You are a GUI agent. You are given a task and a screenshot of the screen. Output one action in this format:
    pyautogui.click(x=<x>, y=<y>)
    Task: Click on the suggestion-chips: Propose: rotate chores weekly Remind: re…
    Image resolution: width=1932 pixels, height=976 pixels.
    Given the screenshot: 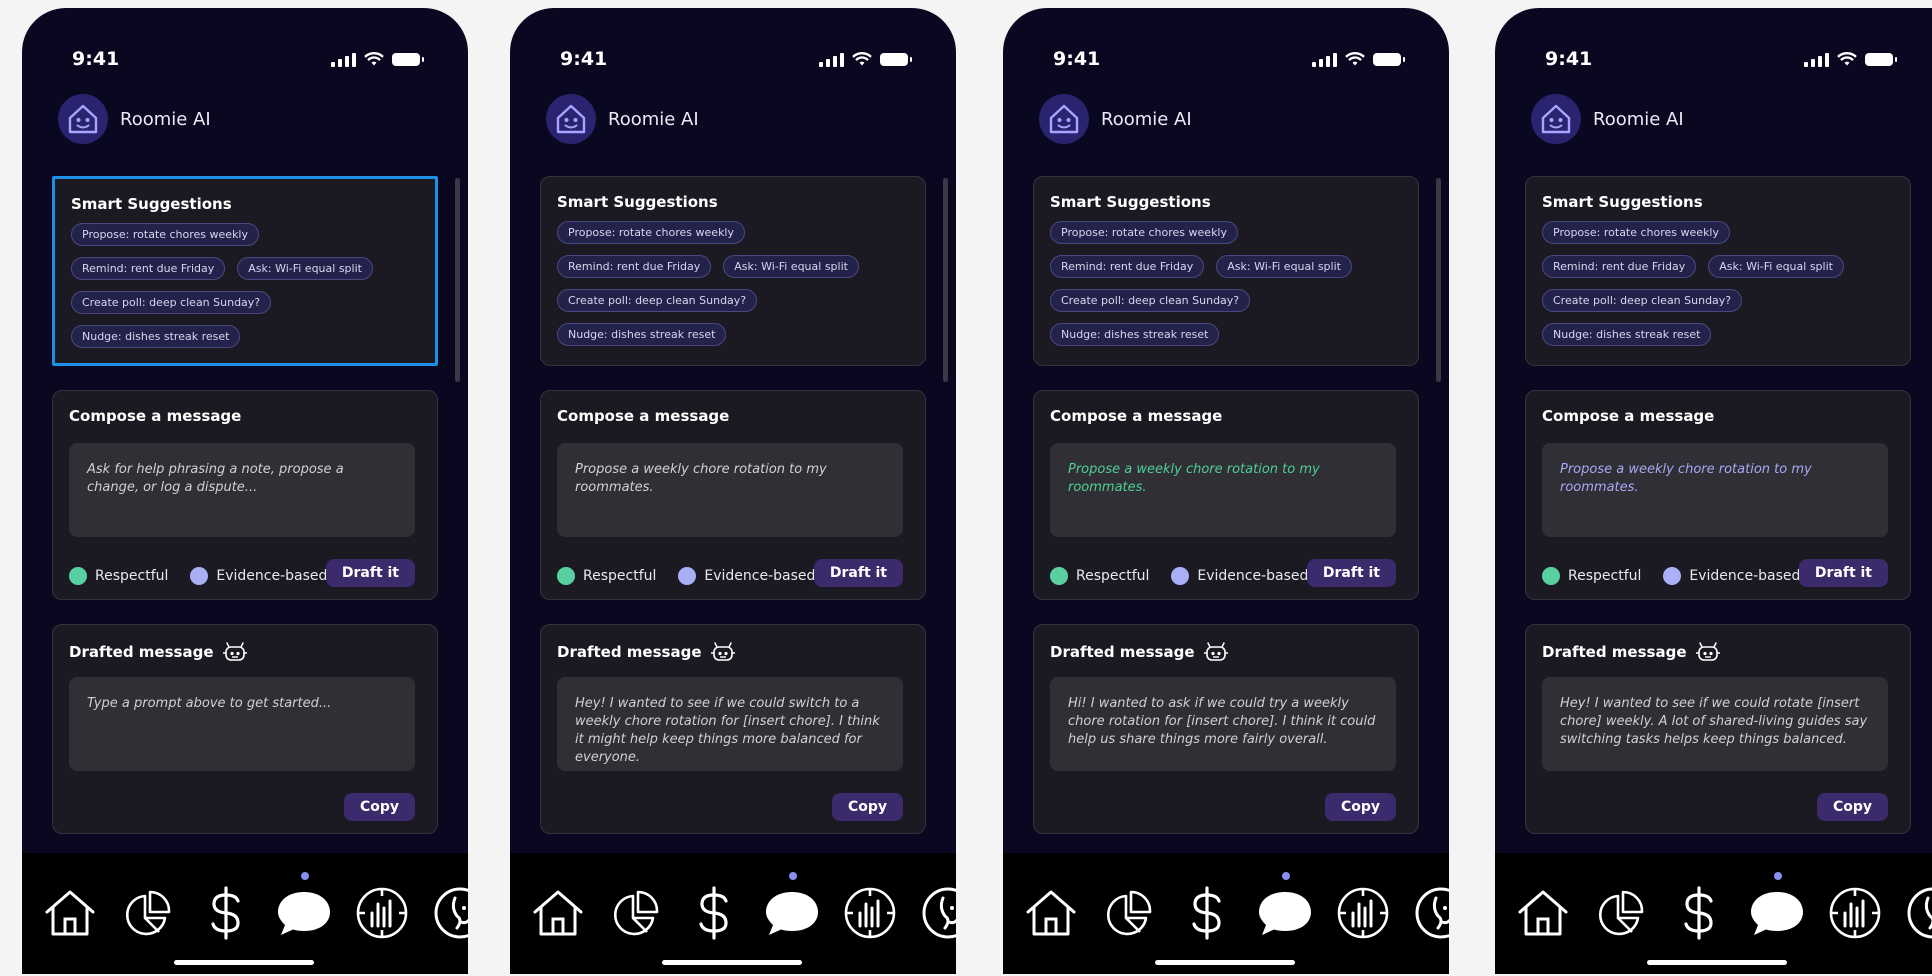 What is the action you would take?
    pyautogui.click(x=1215, y=283)
    